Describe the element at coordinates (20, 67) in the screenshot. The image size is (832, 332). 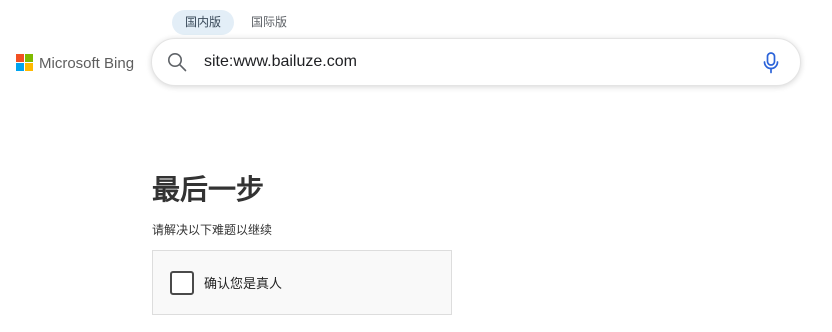
I see `logo-square-blue` at that location.